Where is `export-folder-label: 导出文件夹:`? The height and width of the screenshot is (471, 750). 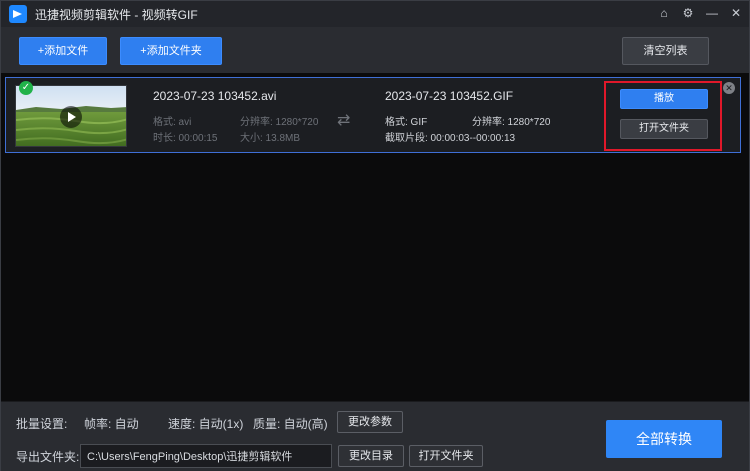 export-folder-label: 导出文件夹: is located at coordinates (48, 457).